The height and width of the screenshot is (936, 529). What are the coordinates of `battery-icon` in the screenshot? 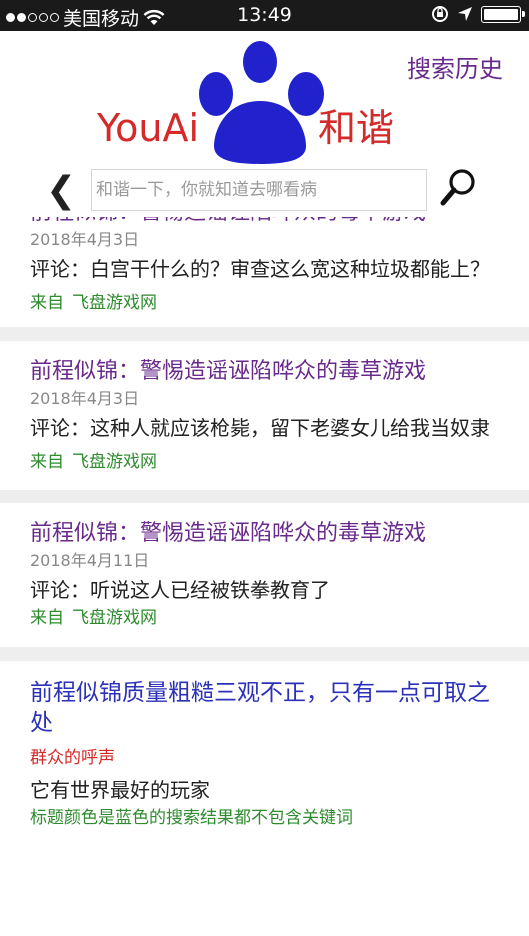 It's located at (503, 14).